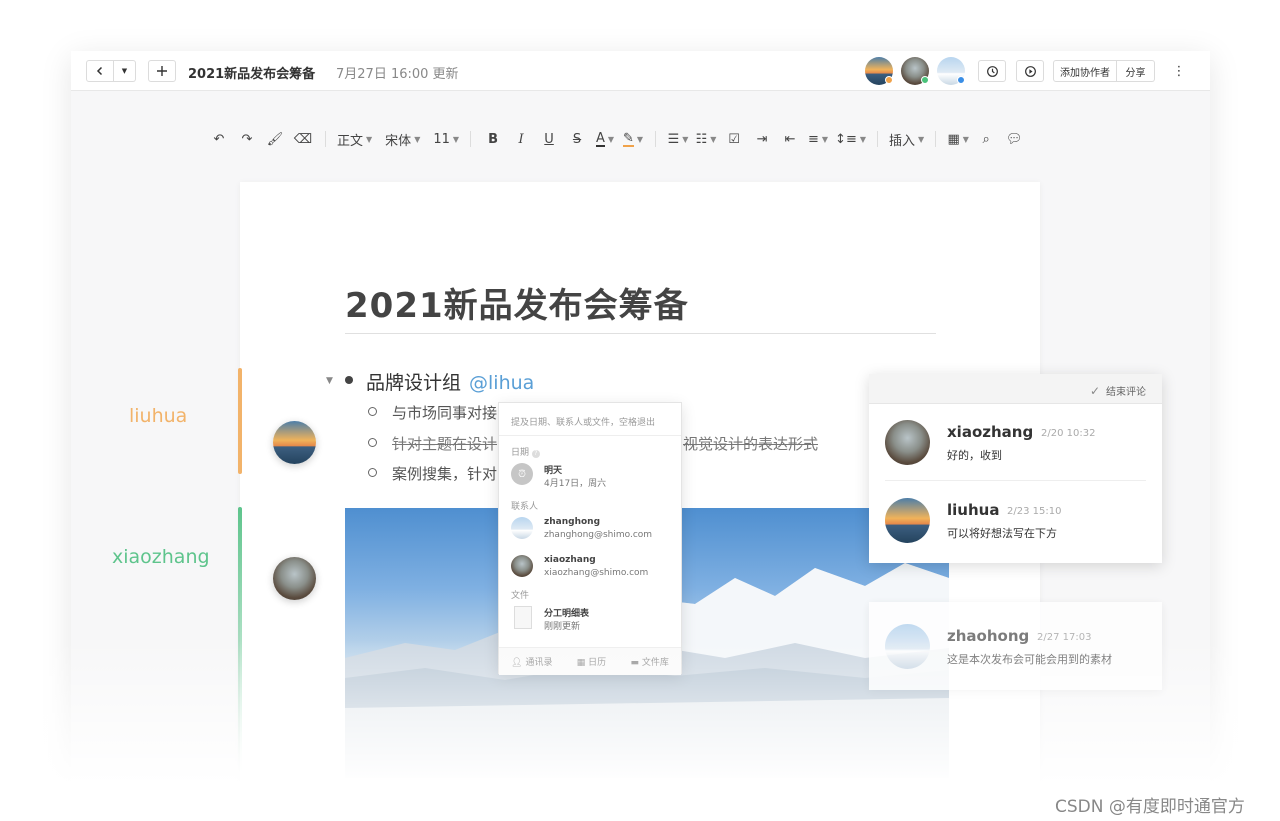 Image resolution: width=1280 pixels, height=821 pixels. Describe the element at coordinates (850, 139) in the screenshot. I see `line-height-icon: ↕≡ ▼` at that location.